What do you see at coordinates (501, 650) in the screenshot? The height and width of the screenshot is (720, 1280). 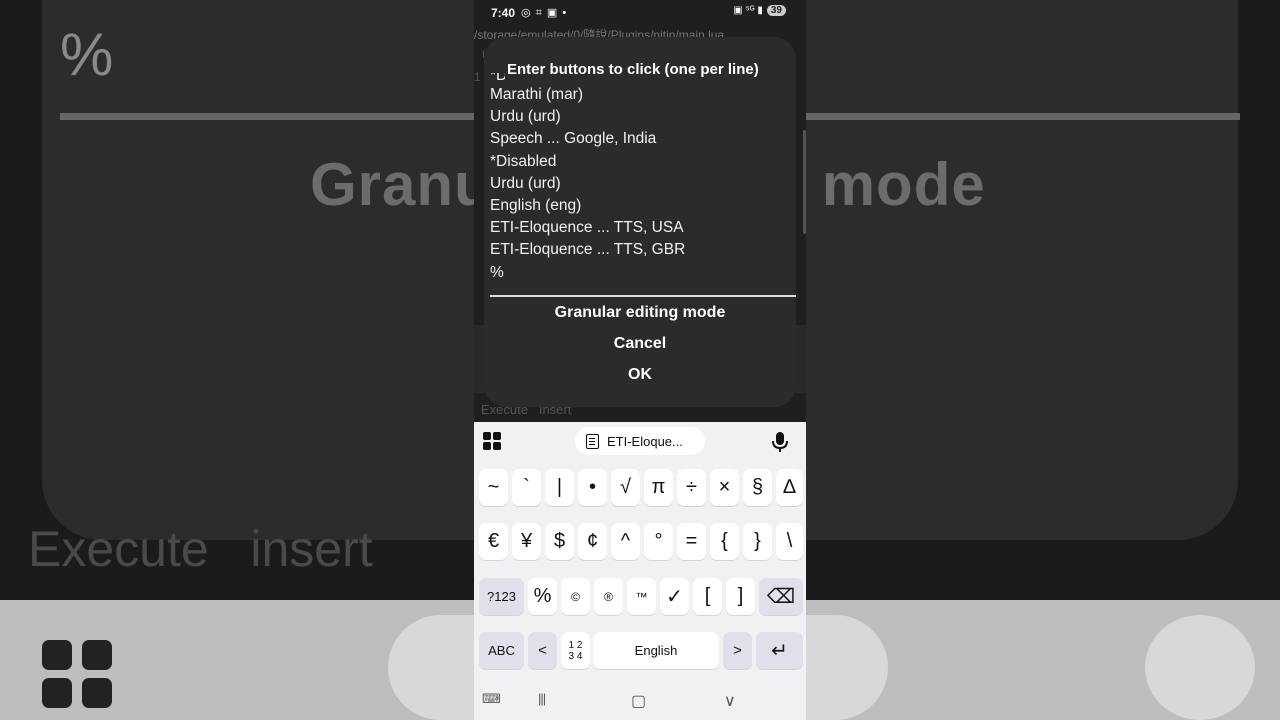 I see `abc-key: ABC` at bounding box center [501, 650].